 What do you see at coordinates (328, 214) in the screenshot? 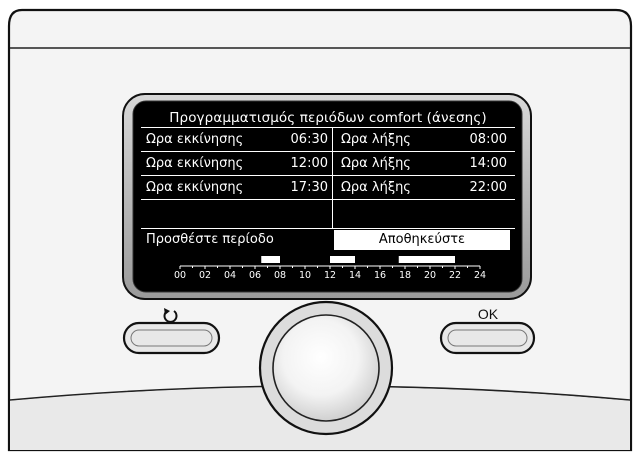
I see `empty-period-row` at bounding box center [328, 214].